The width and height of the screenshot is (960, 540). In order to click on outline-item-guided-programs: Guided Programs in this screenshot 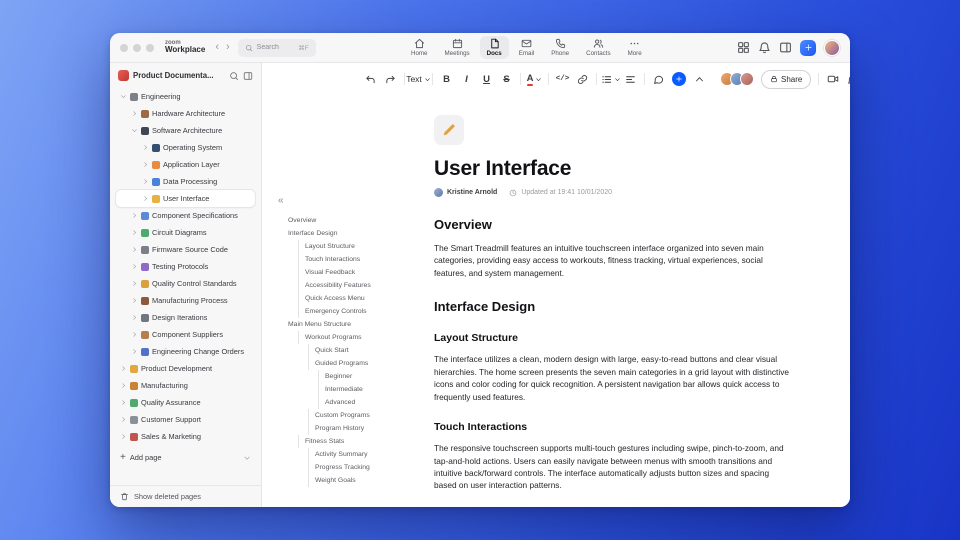, I will do `click(362, 363)`.